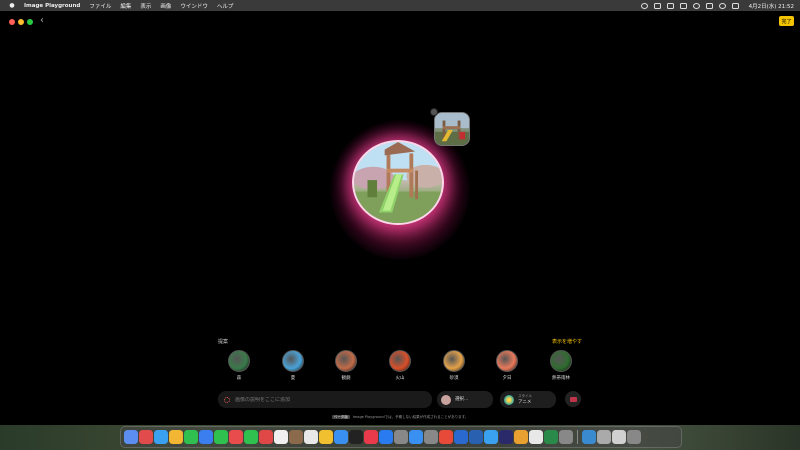 The width and height of the screenshot is (800, 450). What do you see at coordinates (696, 5) in the screenshot?
I see `time-machine-icon` at bounding box center [696, 5].